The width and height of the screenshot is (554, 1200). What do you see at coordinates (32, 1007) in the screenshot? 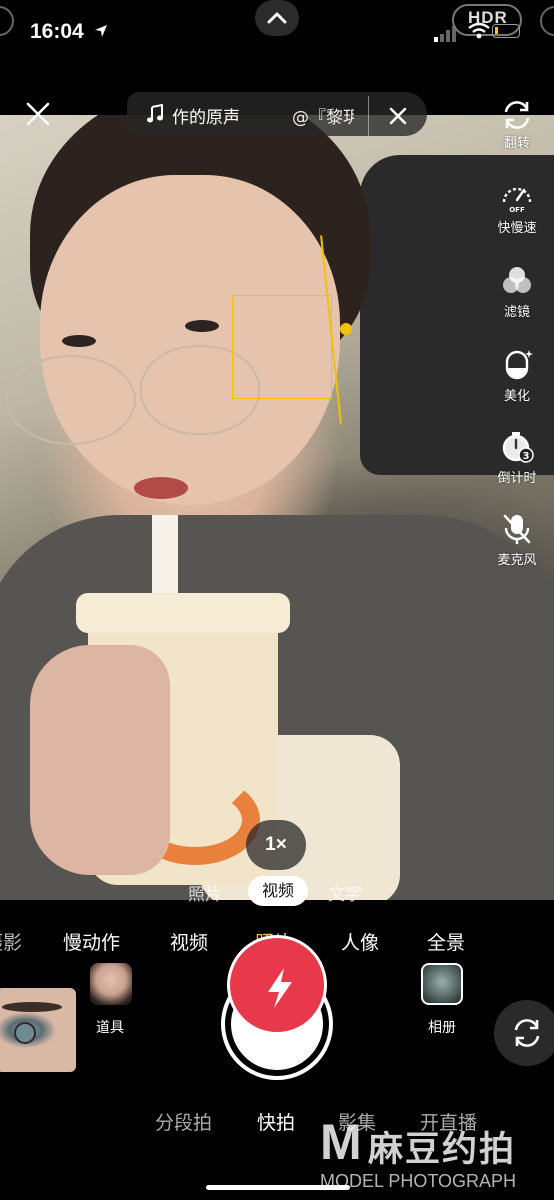
I see `thumb-brow` at bounding box center [32, 1007].